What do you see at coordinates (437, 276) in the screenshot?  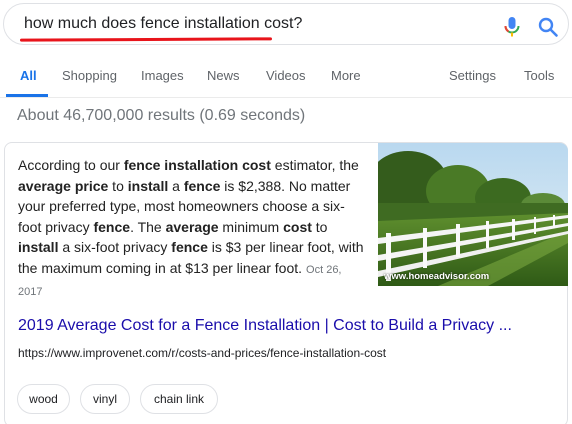 I see `image-credit: www.homeadvisor.com` at bounding box center [437, 276].